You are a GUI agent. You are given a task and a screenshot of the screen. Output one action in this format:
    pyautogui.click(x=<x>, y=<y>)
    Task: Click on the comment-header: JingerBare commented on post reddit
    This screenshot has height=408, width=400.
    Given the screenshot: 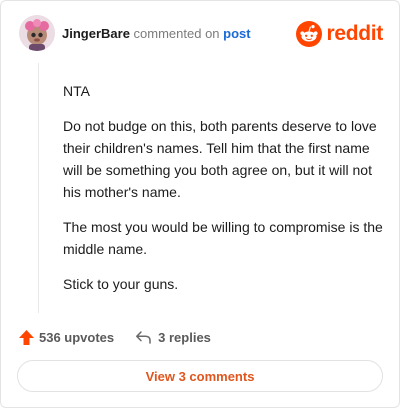 What is the action you would take?
    pyautogui.click(x=201, y=34)
    